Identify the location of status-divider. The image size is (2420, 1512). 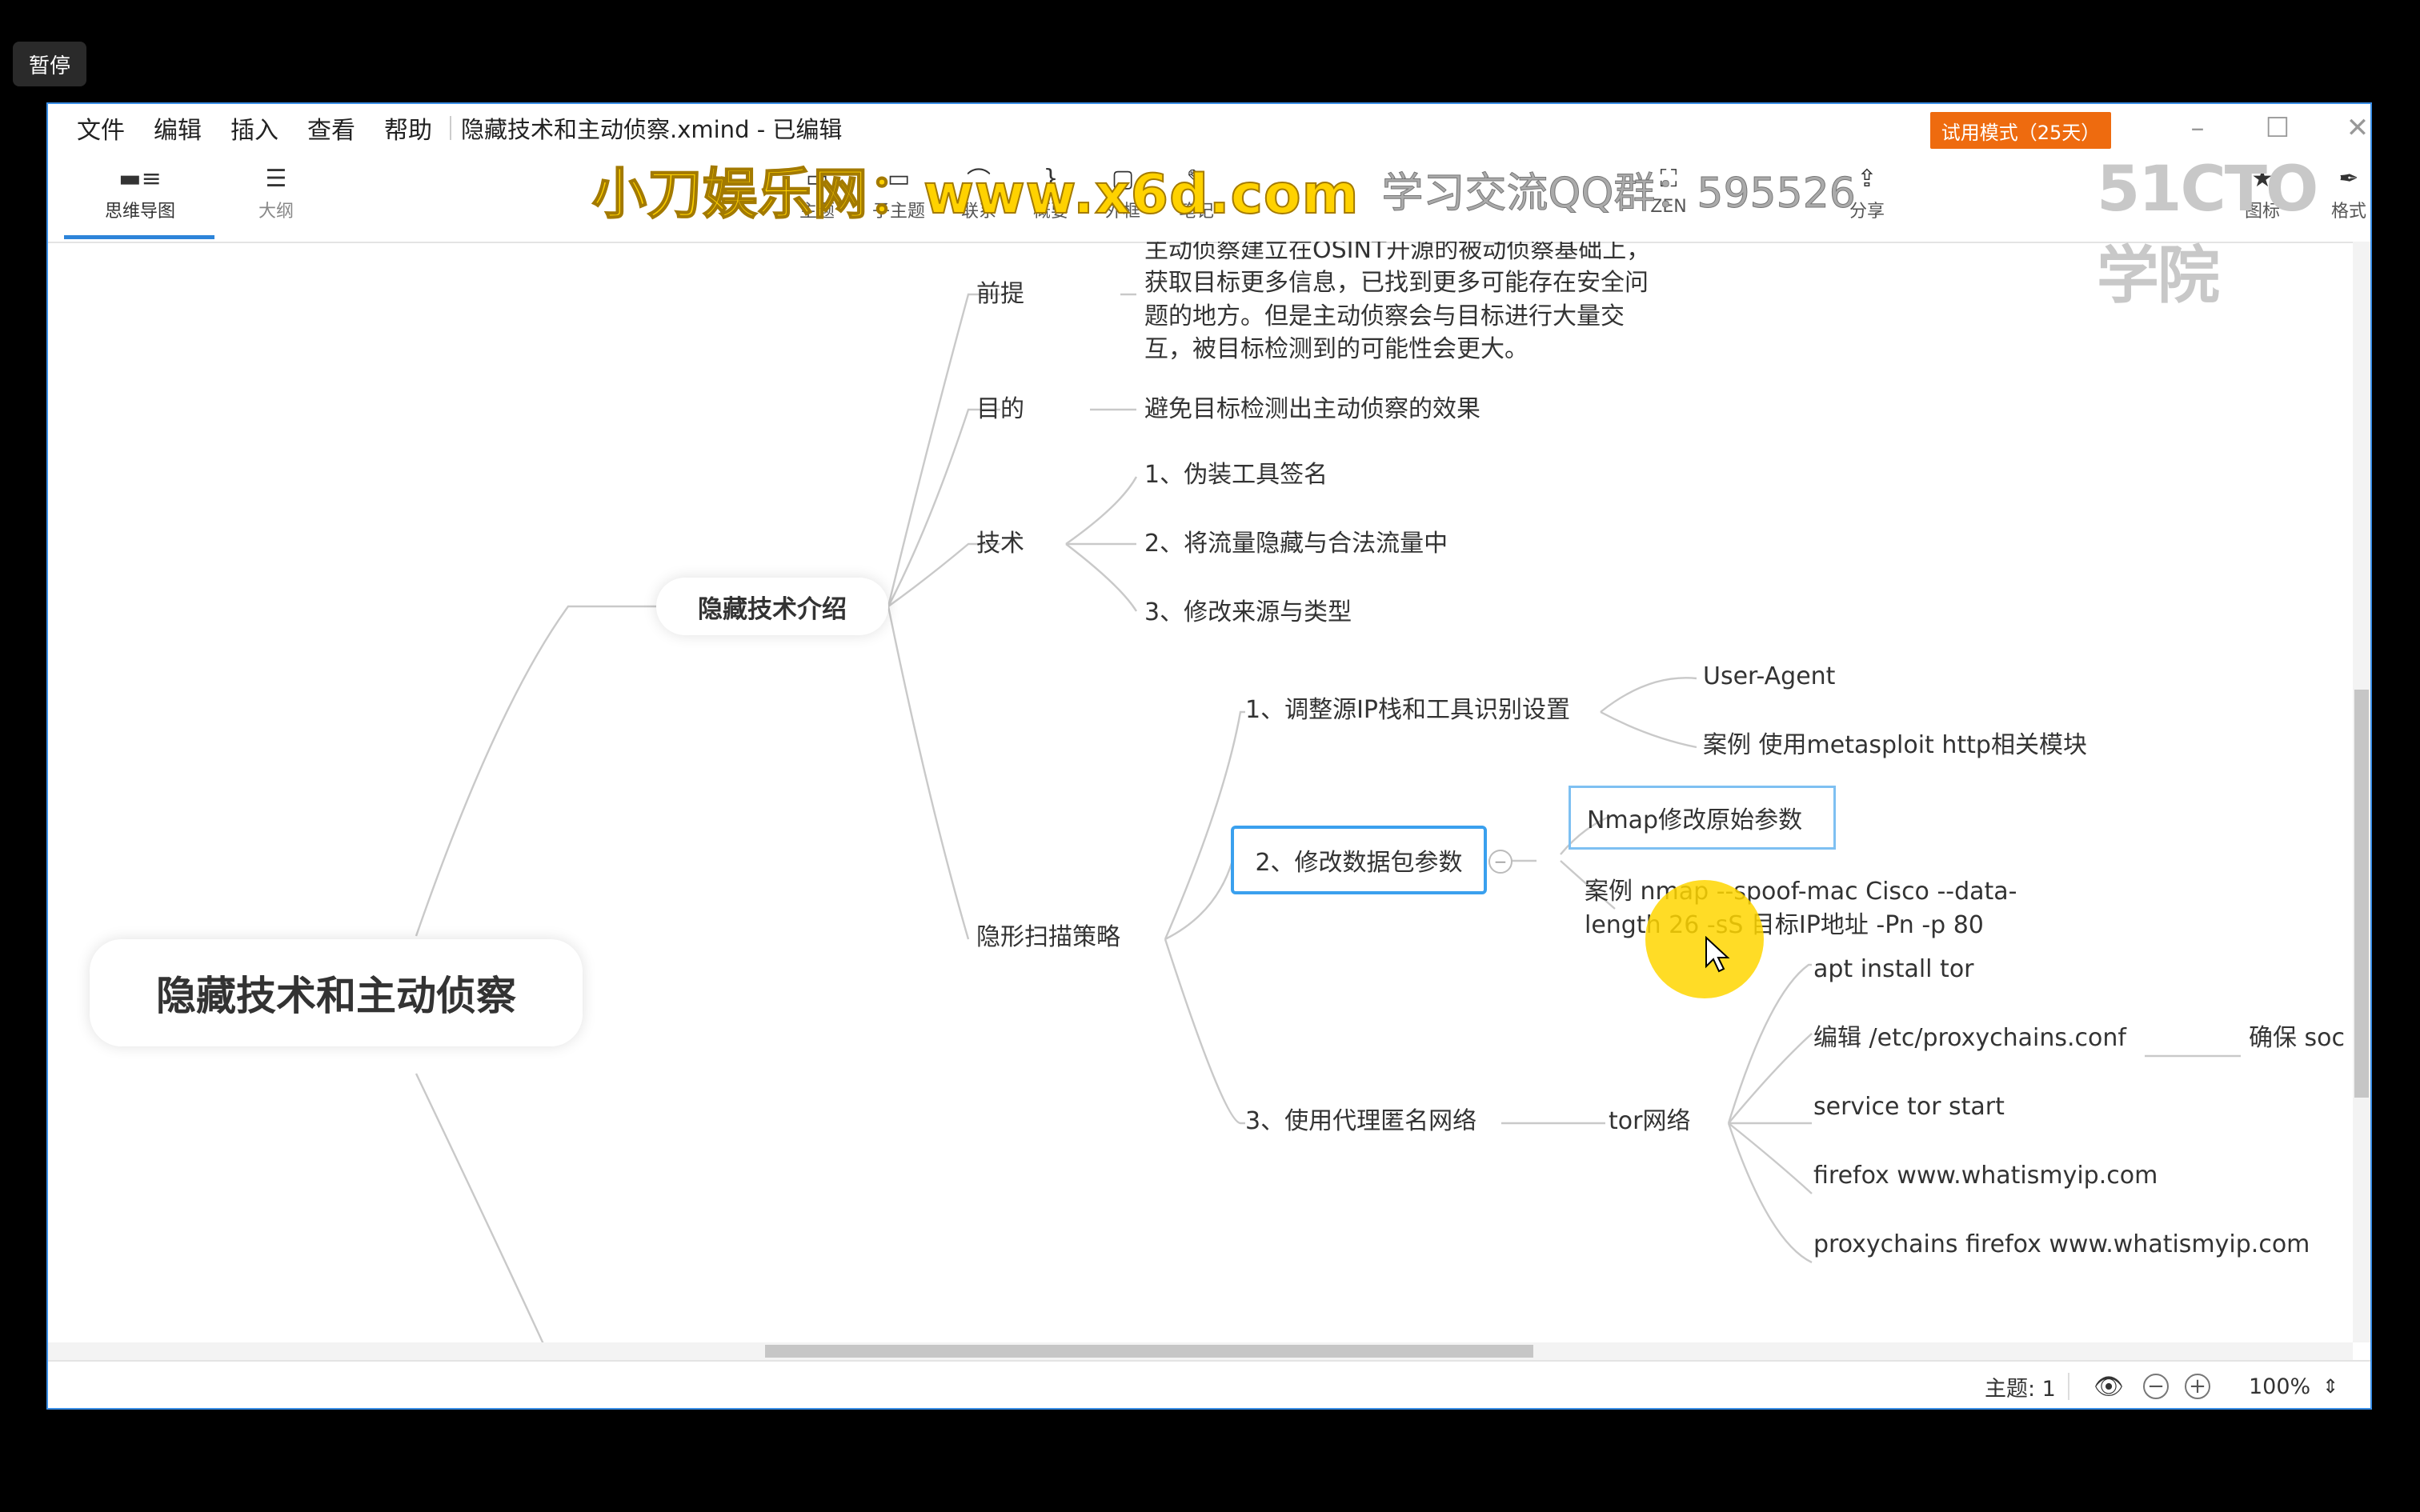
(2068, 1386).